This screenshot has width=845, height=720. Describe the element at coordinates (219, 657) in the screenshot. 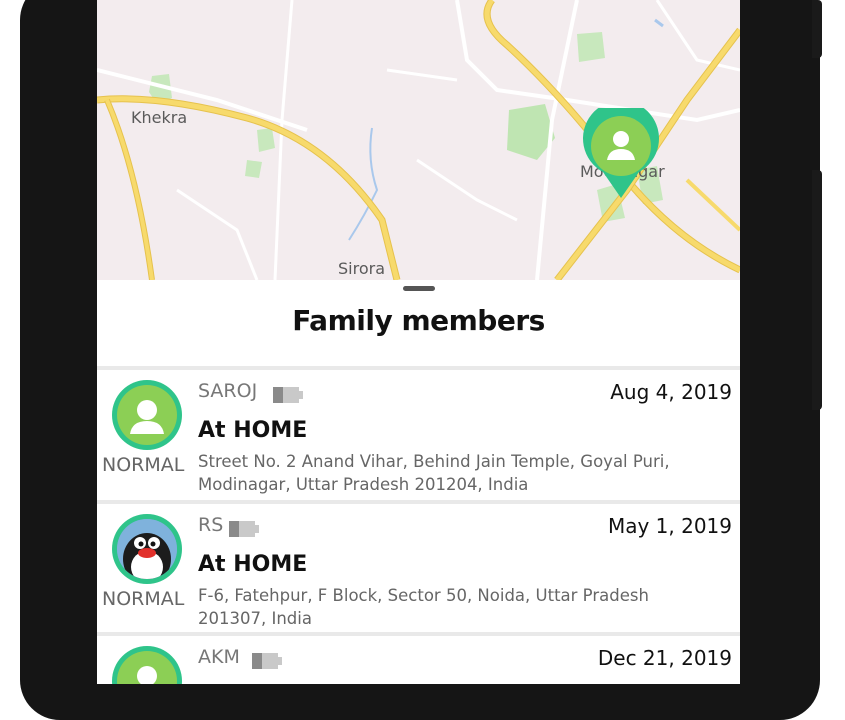

I see `member-name: AKM` at that location.